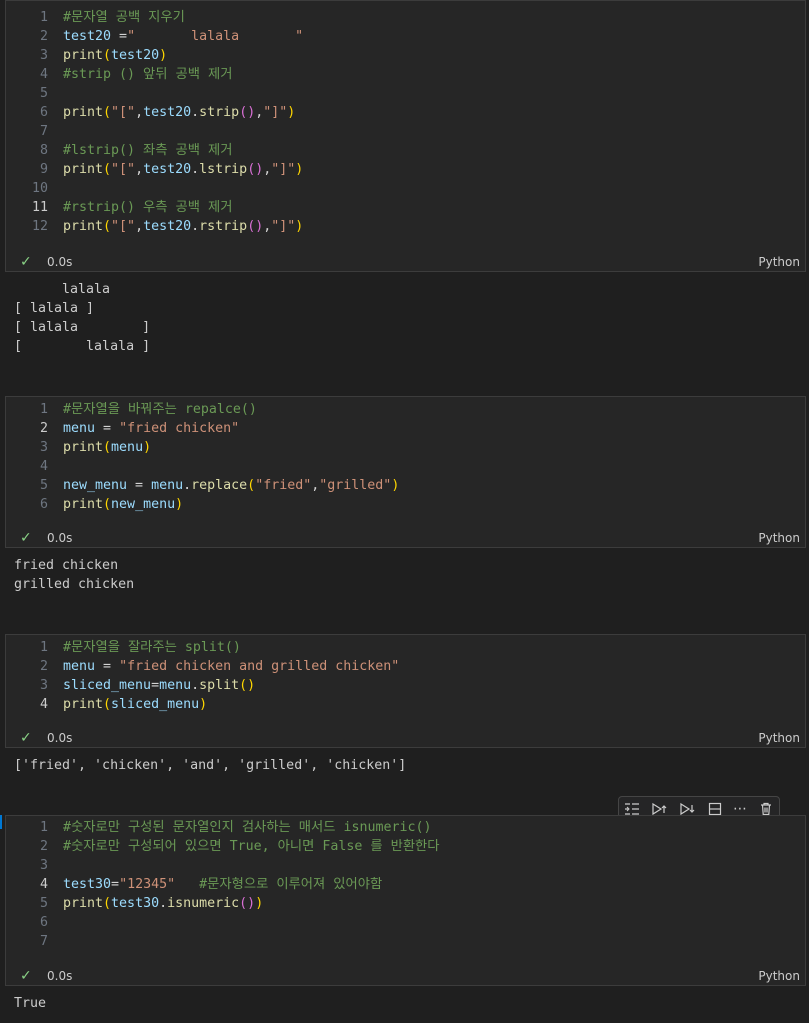  What do you see at coordinates (43, 666) in the screenshot?
I see `line-number: 2` at bounding box center [43, 666].